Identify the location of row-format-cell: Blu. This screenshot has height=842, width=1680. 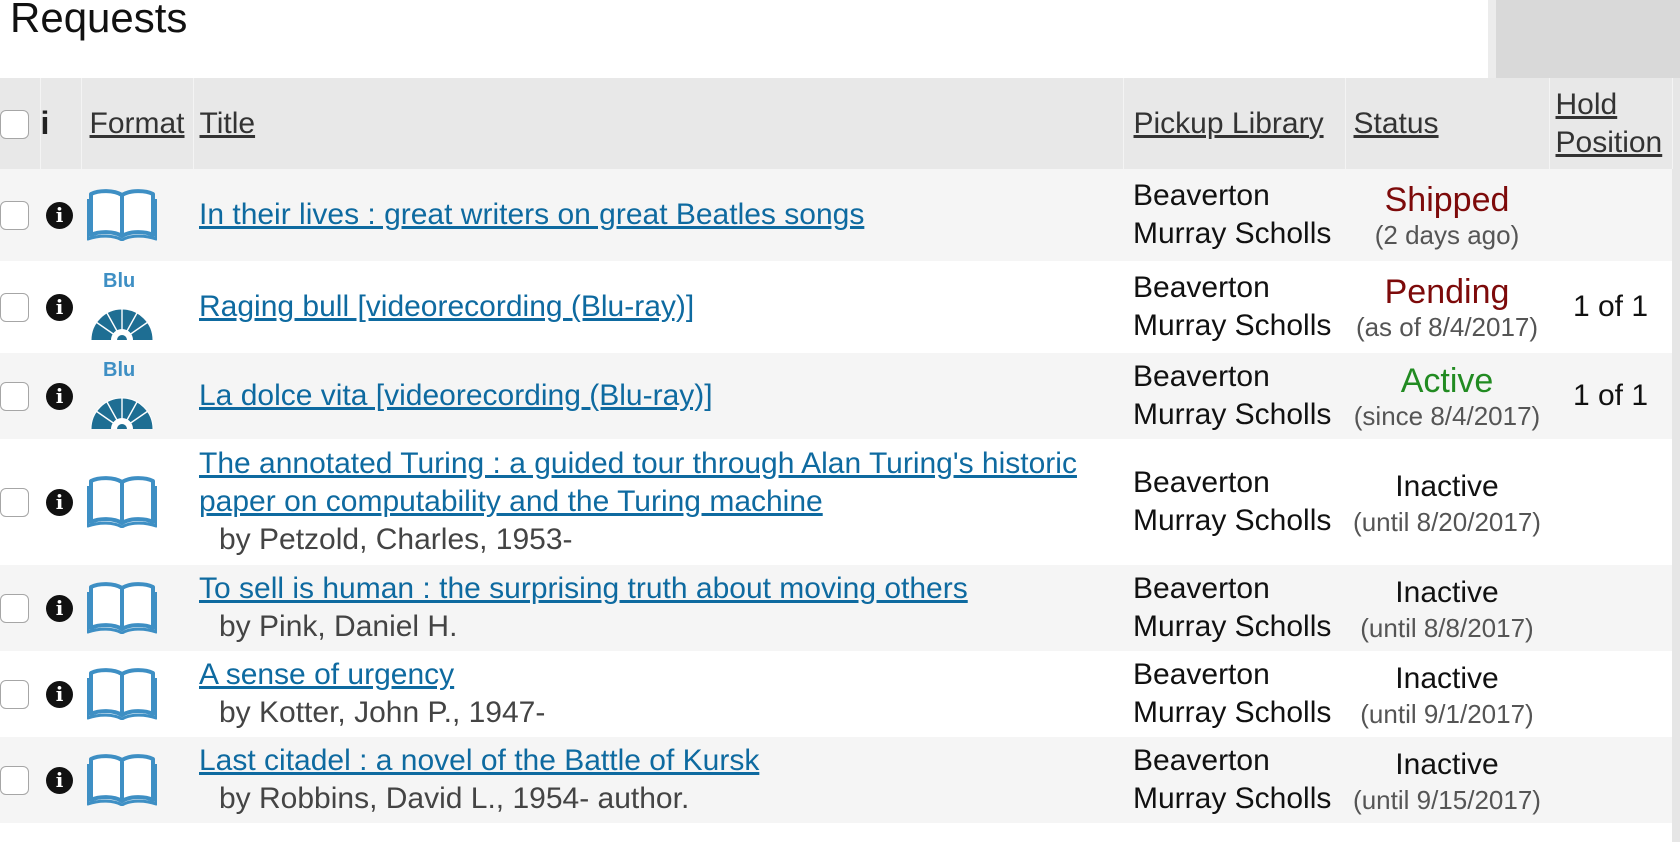
(137, 396).